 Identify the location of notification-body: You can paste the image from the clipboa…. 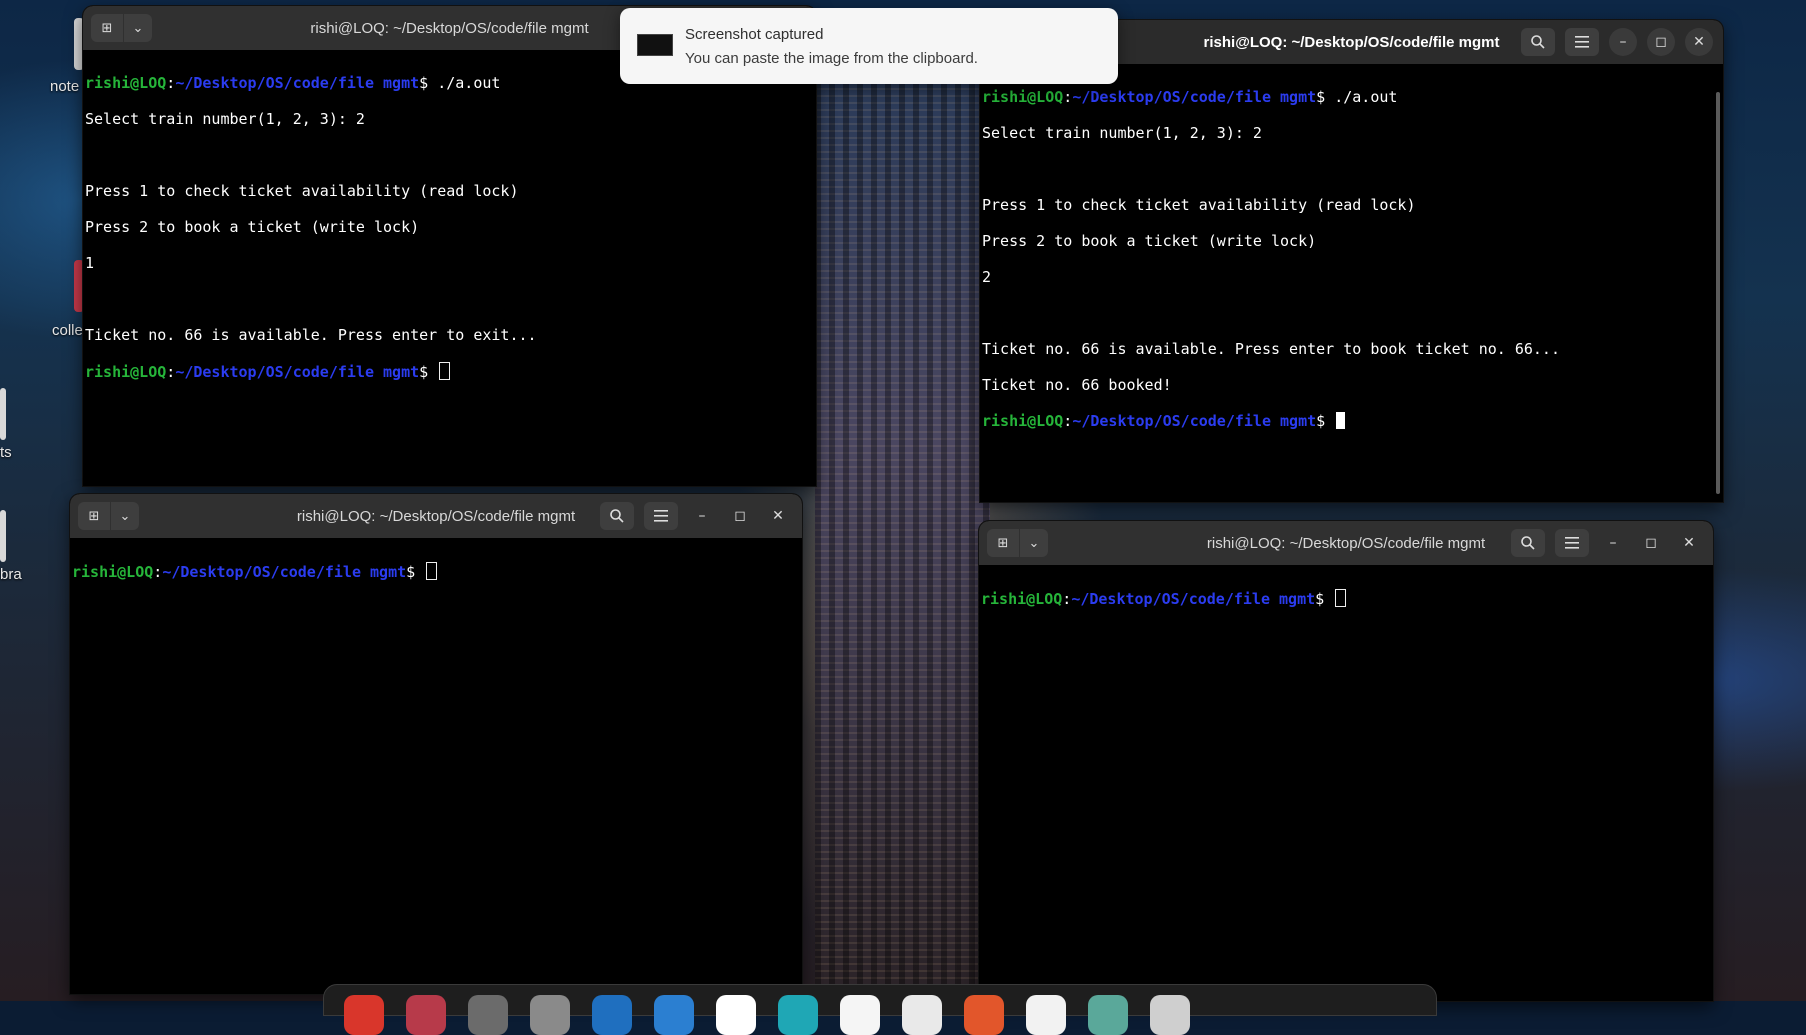
(831, 58).